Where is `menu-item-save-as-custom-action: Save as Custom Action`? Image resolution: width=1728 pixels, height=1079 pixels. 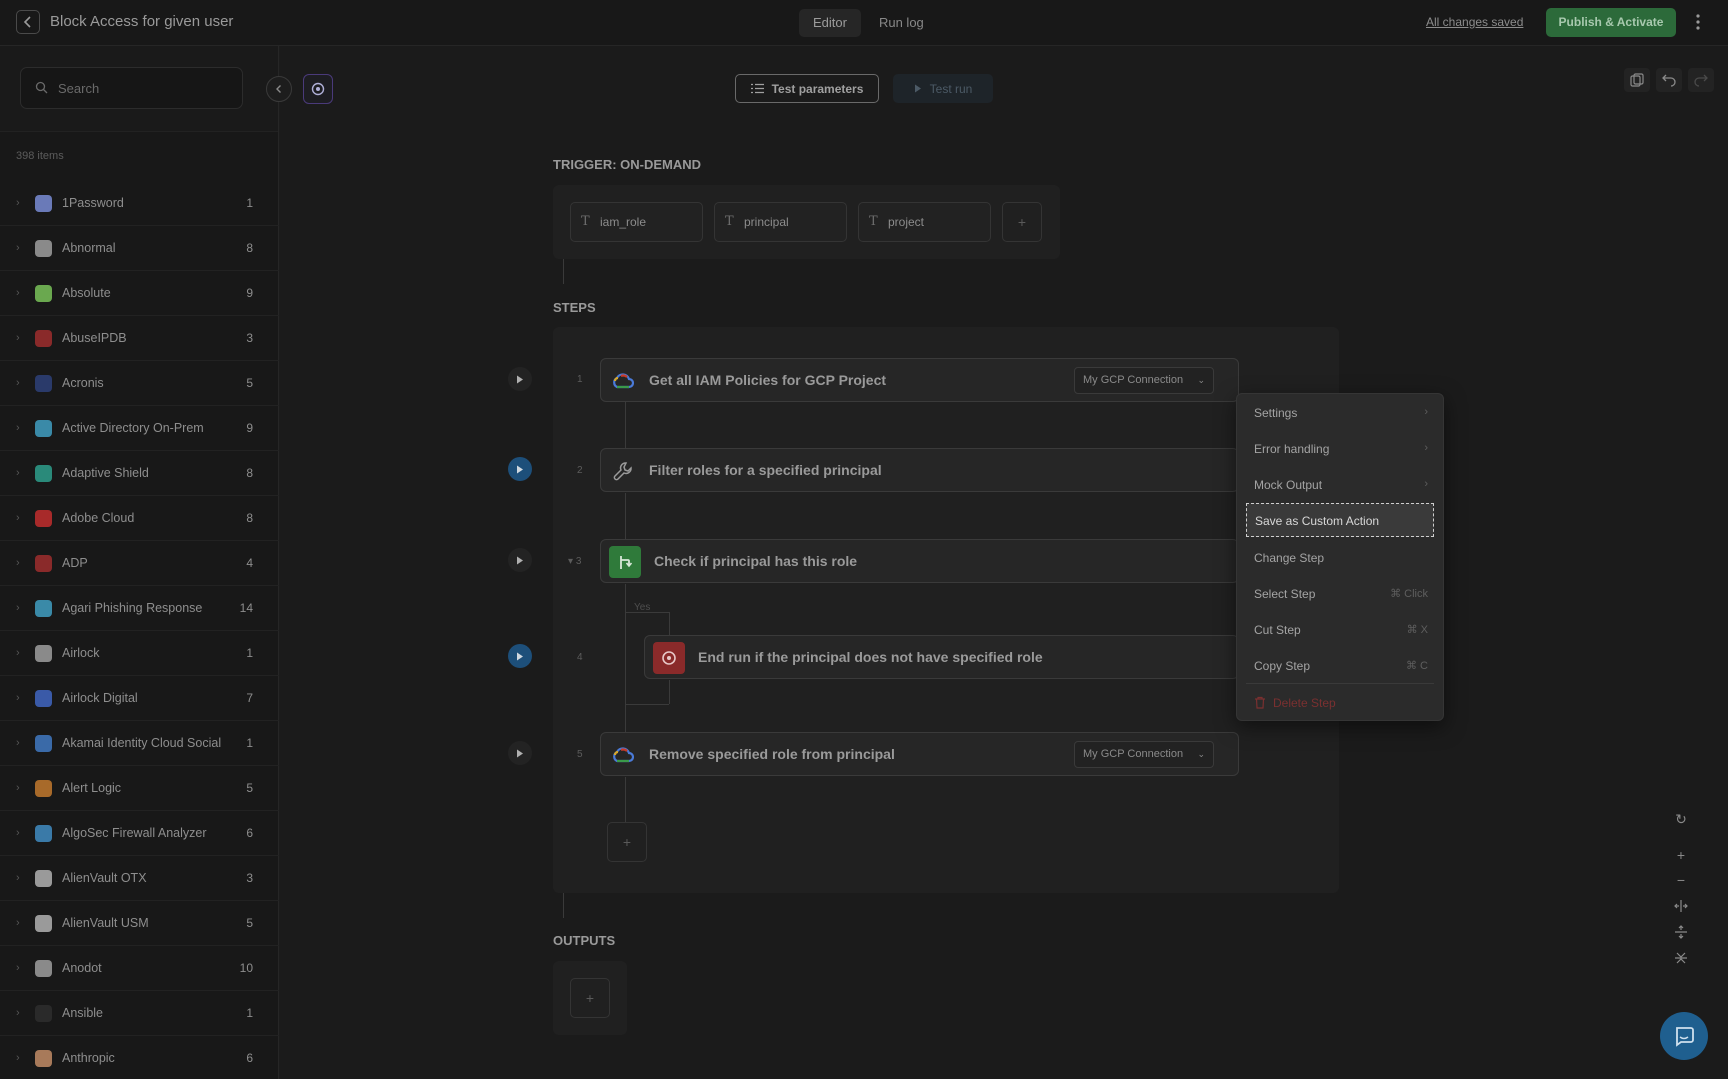
menu-item-save-as-custom-action: Save as Custom Action is located at coordinates (1340, 520).